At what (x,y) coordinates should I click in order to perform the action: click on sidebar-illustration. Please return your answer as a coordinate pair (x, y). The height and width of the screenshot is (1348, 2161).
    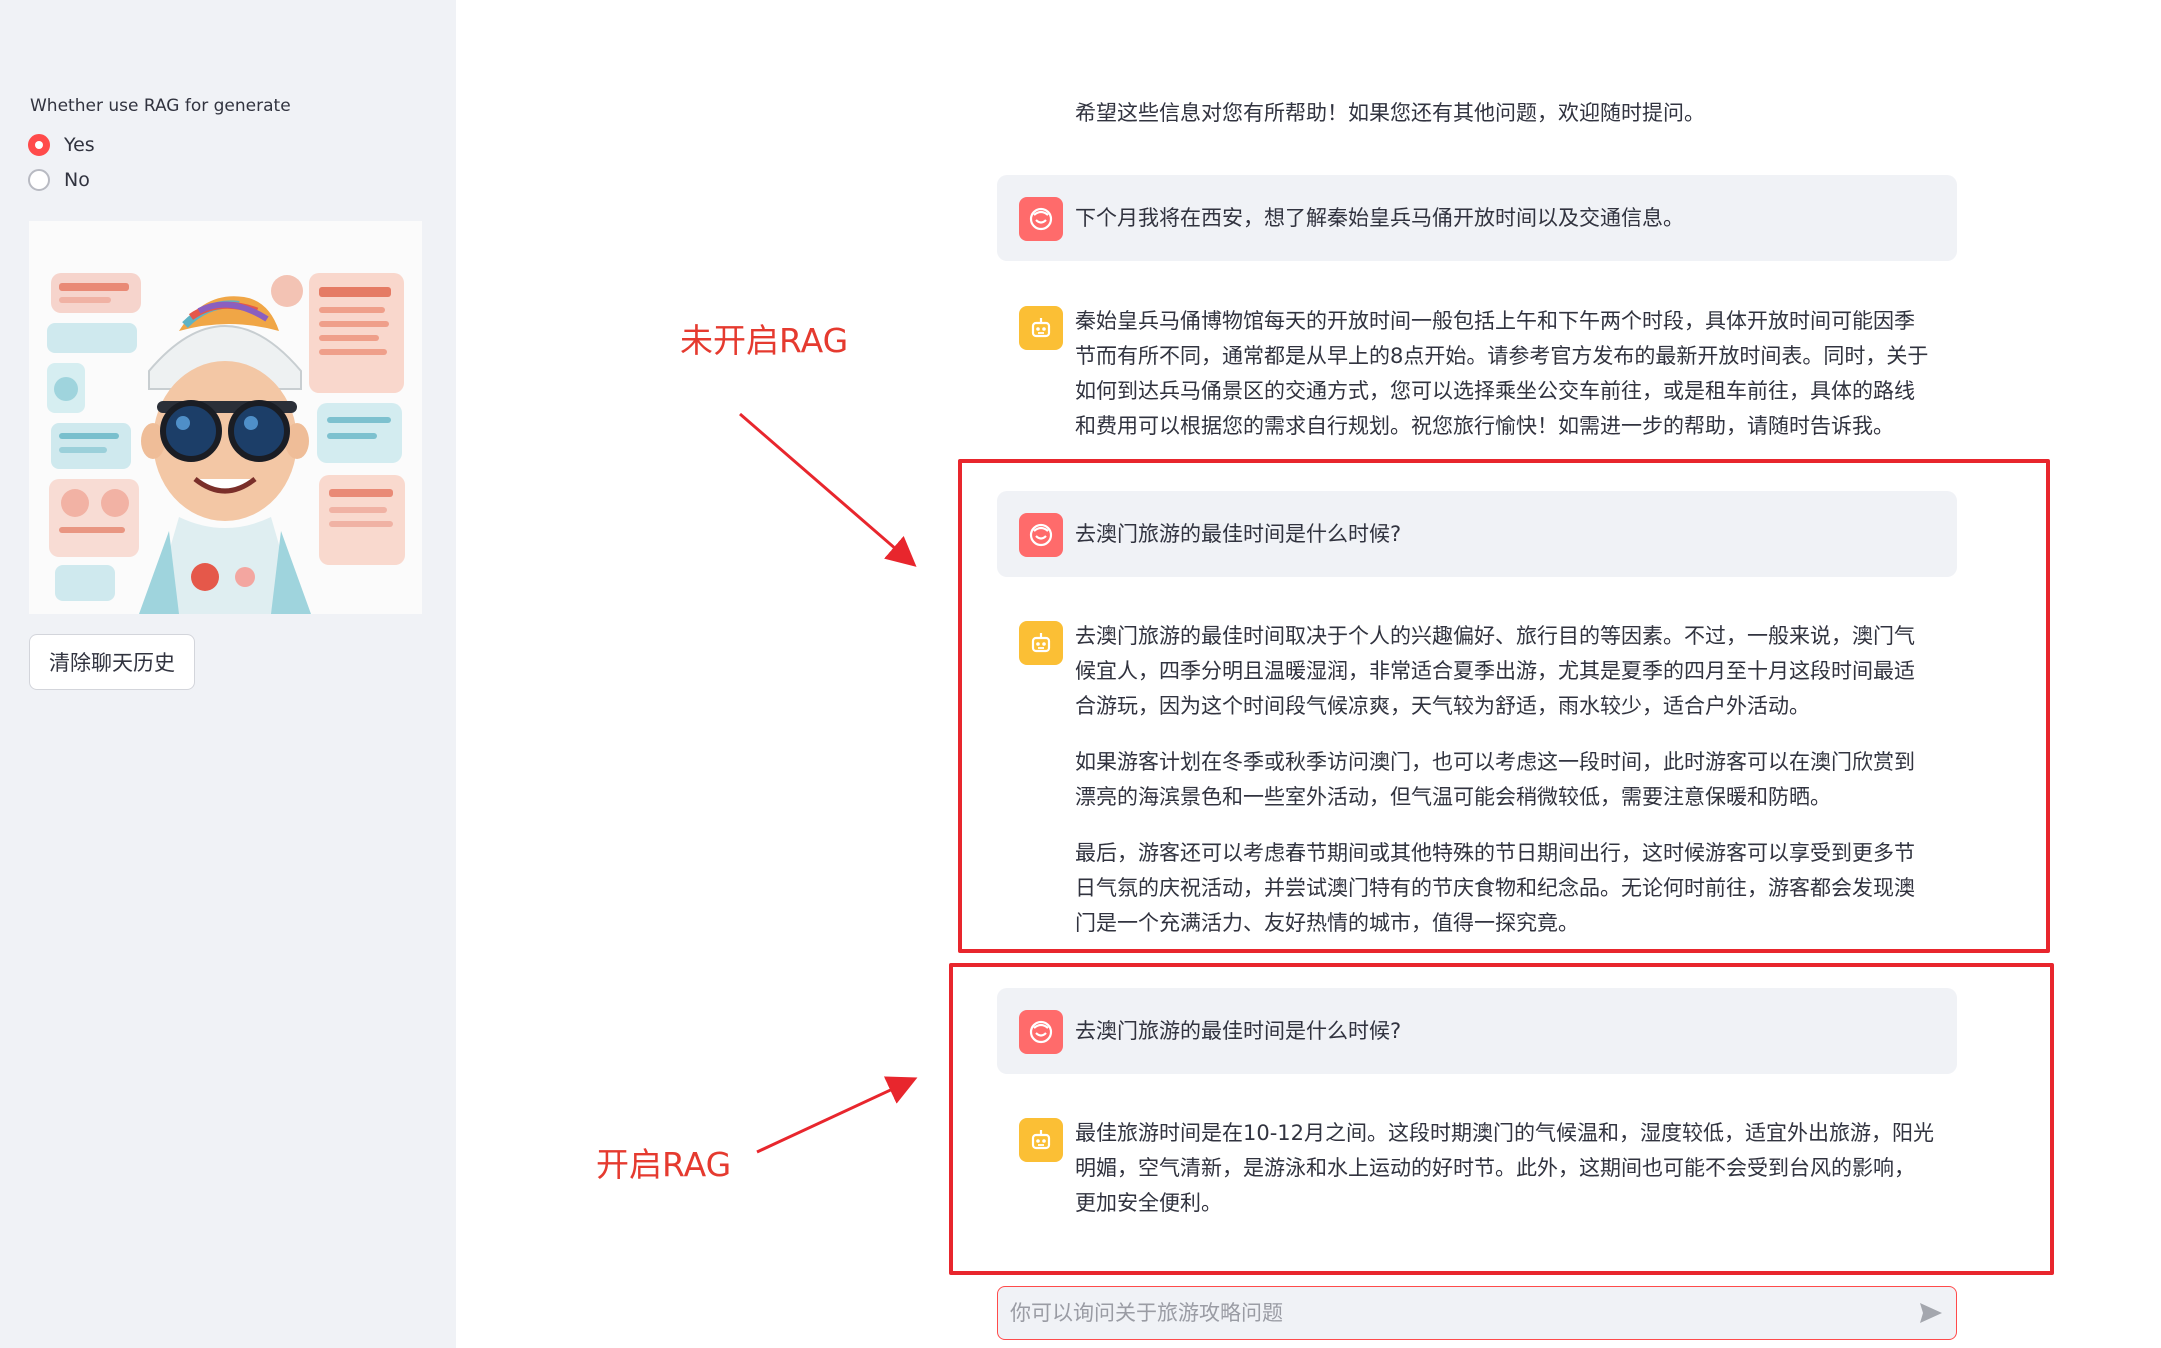
    Looking at the image, I should click on (225, 417).